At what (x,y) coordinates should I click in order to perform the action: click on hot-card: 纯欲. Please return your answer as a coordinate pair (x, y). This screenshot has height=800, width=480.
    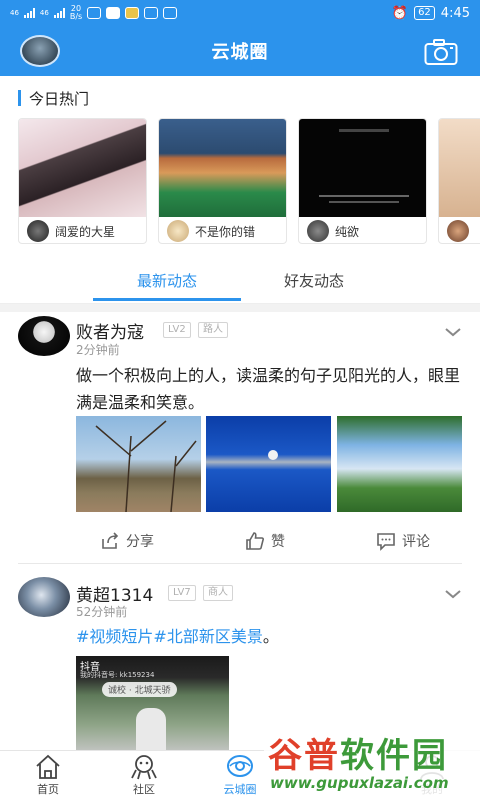
    Looking at the image, I should click on (362, 181).